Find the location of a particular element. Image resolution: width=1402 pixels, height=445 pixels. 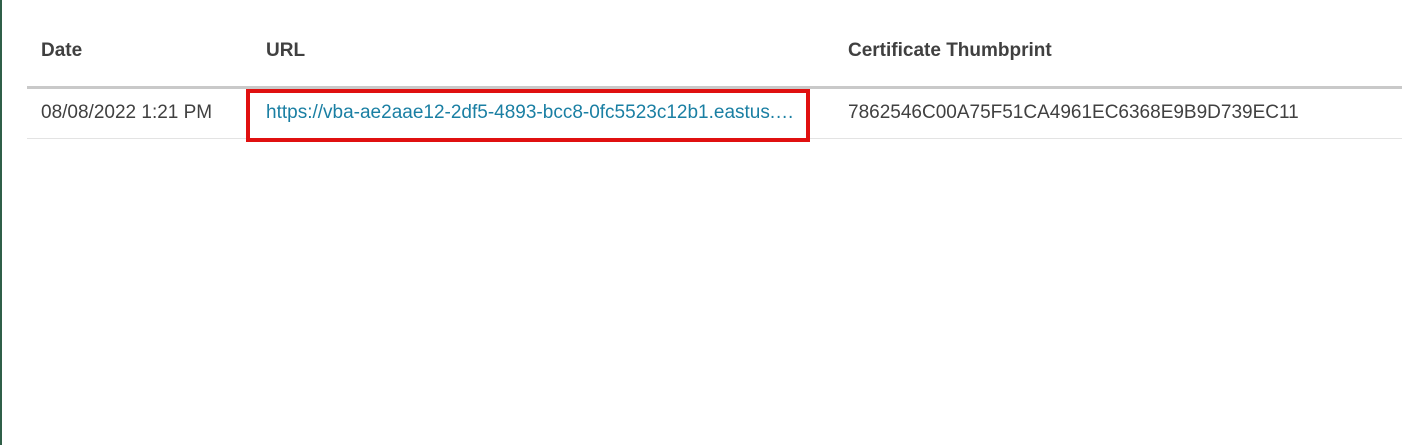

cell-date: 08/08/2022 1:21 PM is located at coordinates (127, 112).